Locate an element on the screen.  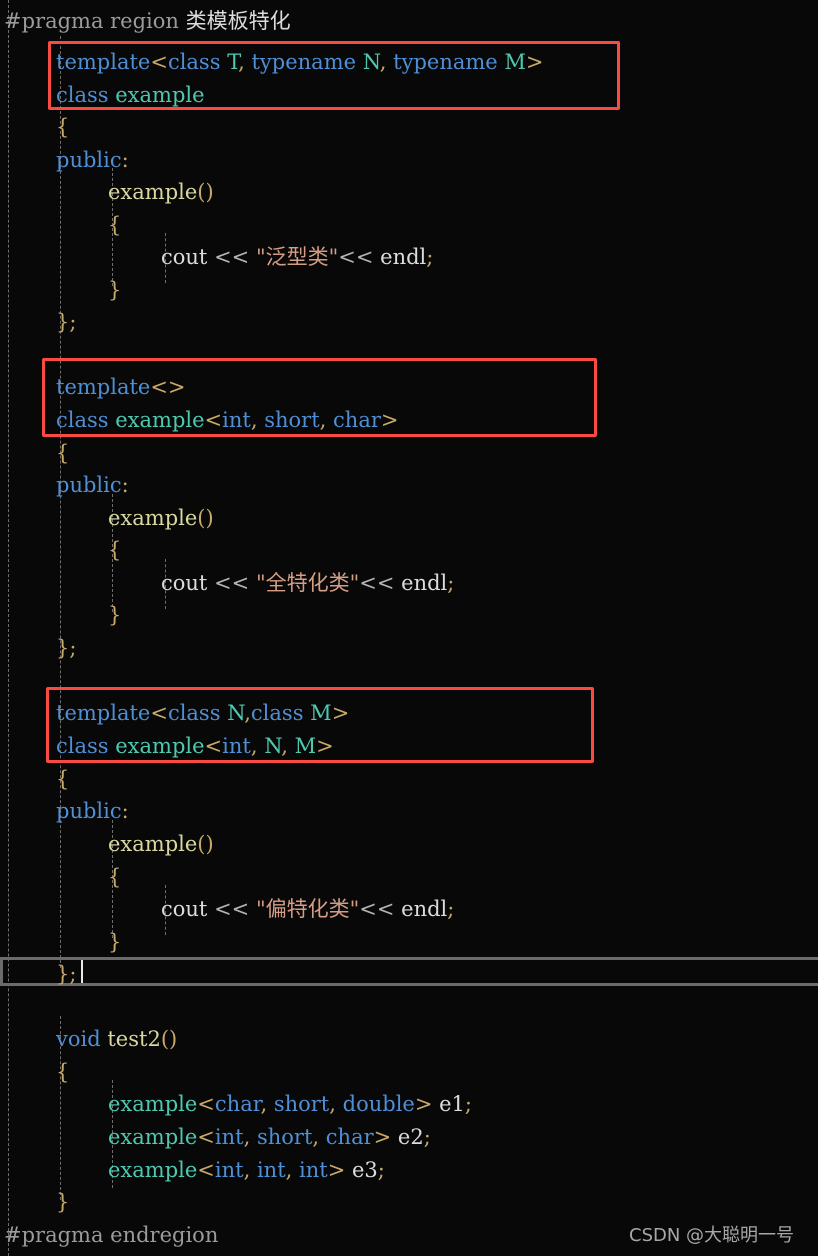
code-line: class example<int, N, M> is located at coordinates (195, 746).